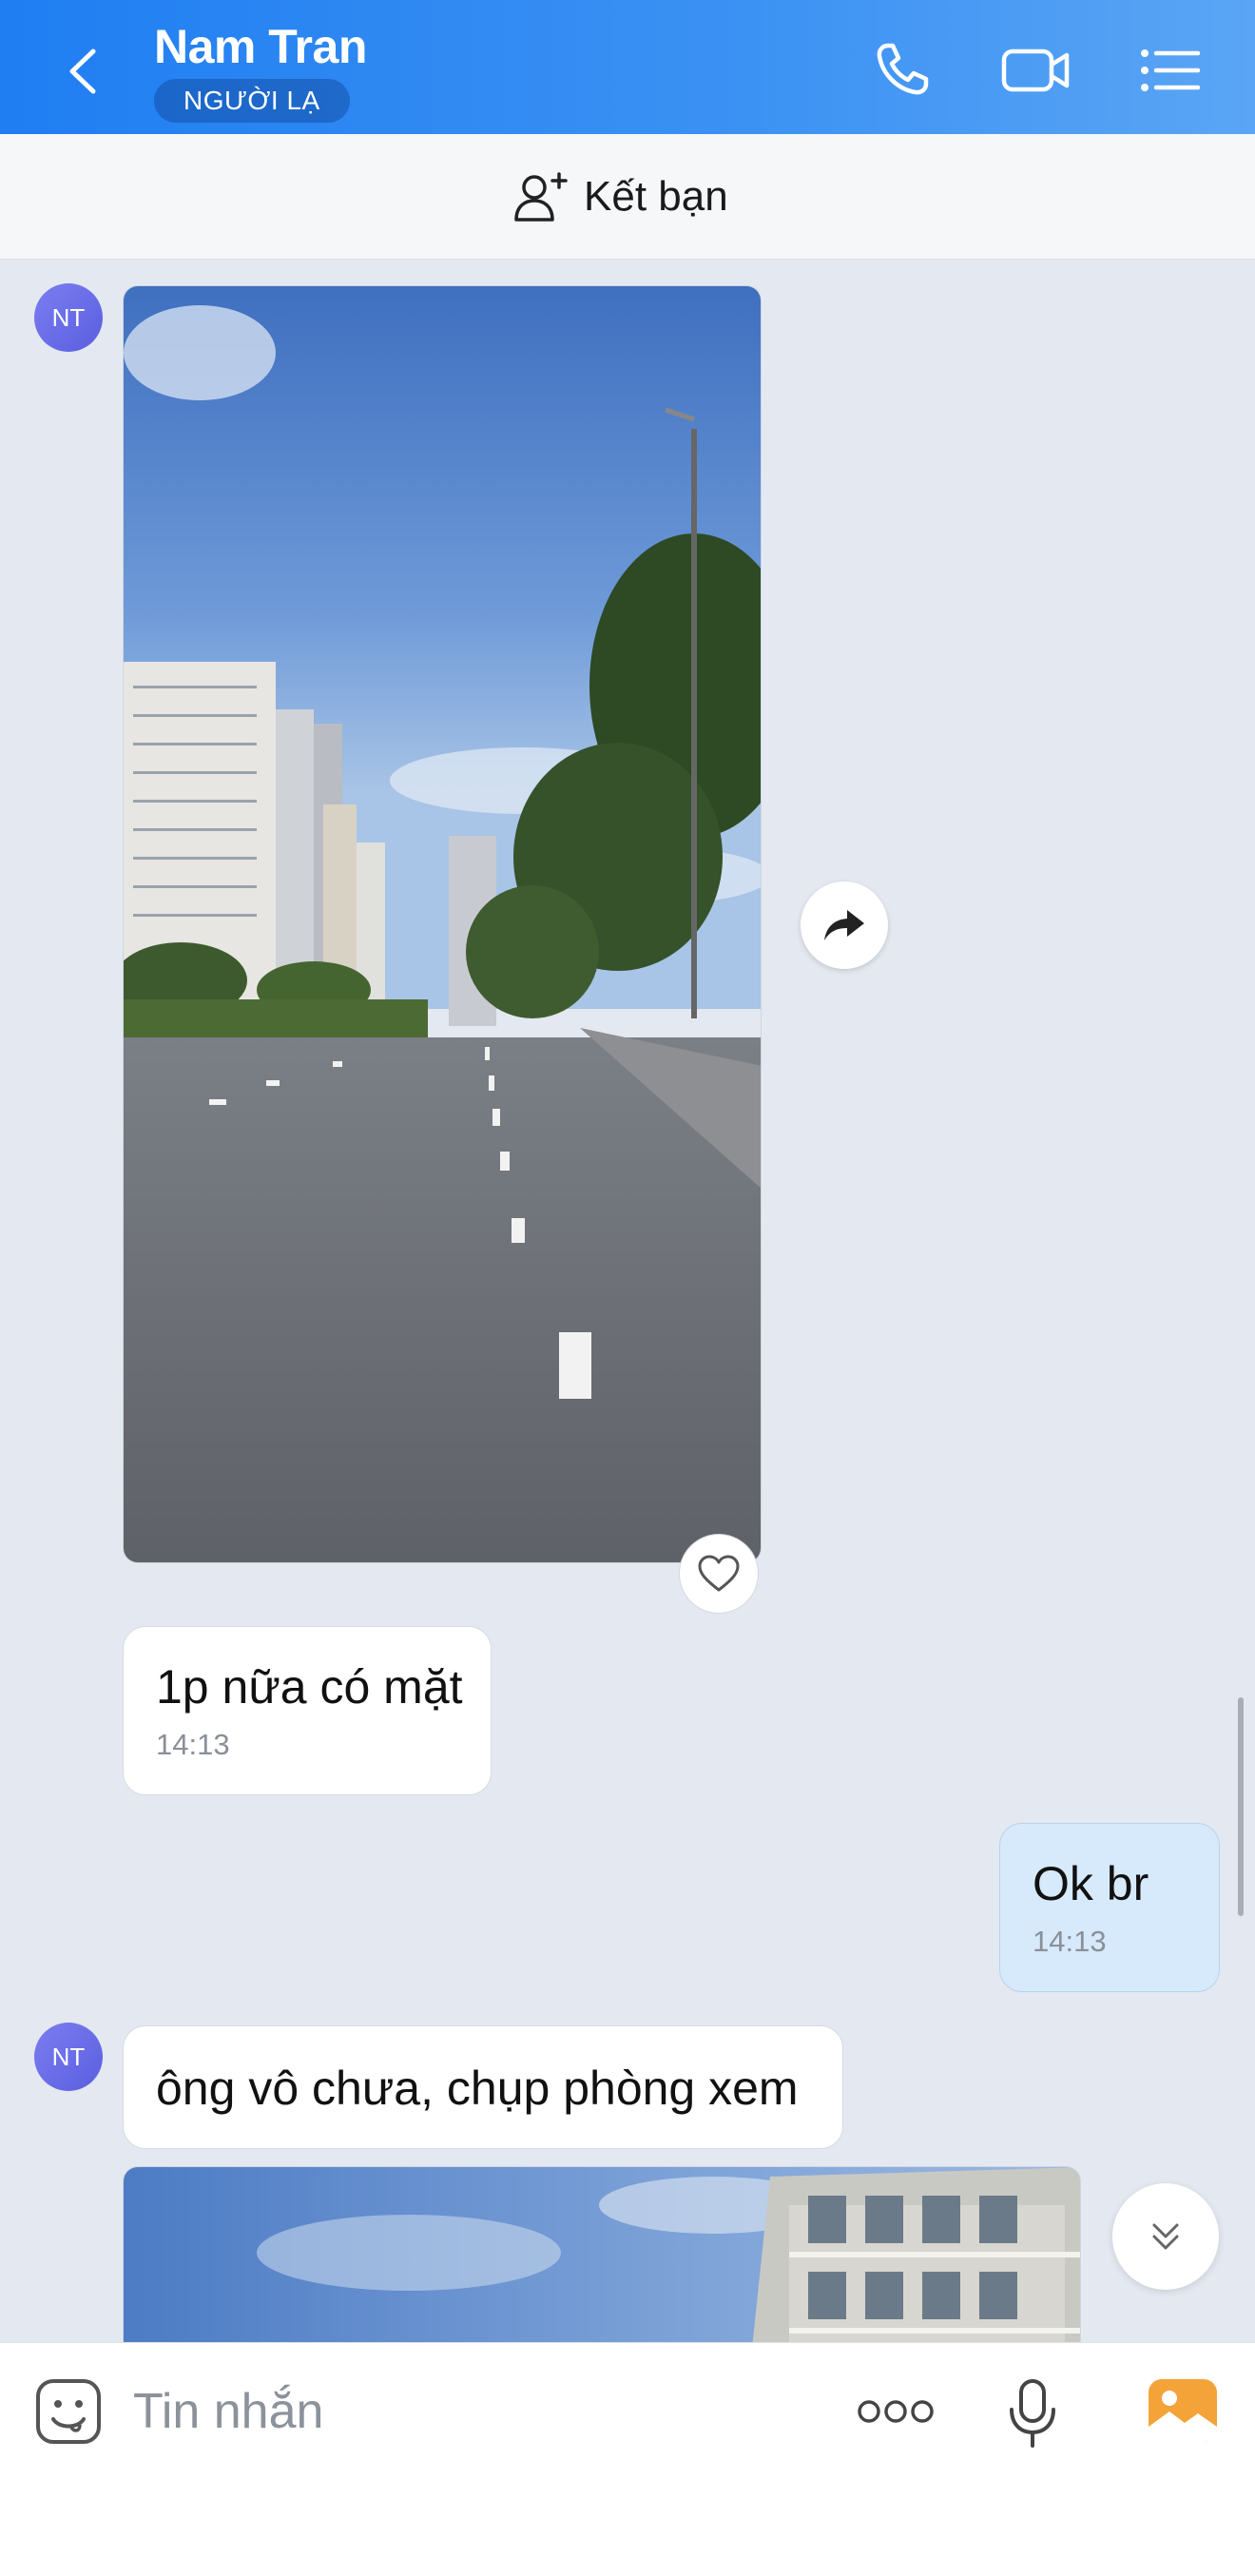  I want to click on video-call-button, so click(1036, 69).